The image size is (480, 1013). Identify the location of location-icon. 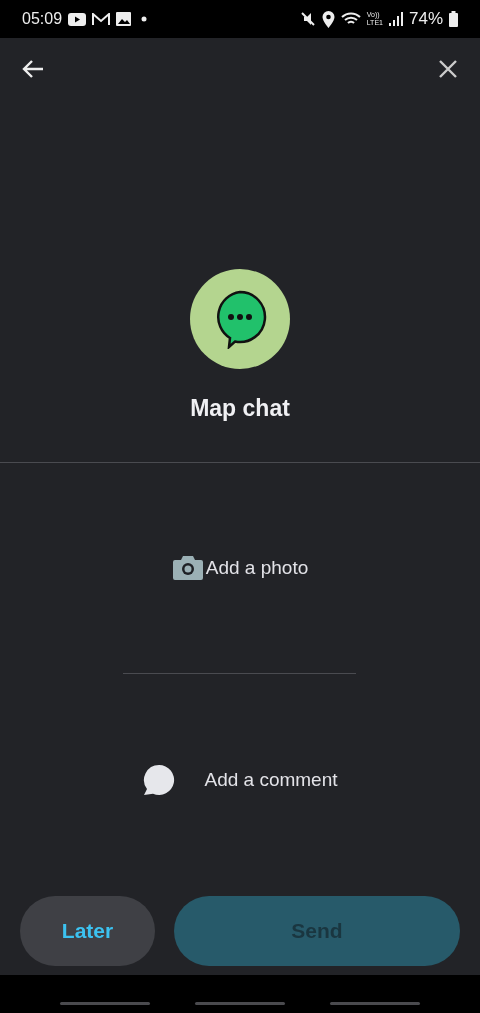
(328, 19).